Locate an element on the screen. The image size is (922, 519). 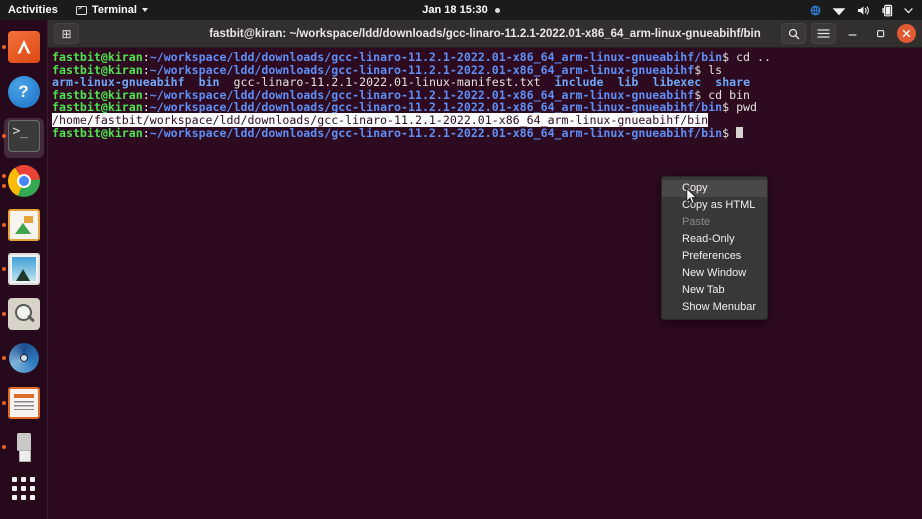
menu-item-paste: Paste is located at coordinates (714, 222).